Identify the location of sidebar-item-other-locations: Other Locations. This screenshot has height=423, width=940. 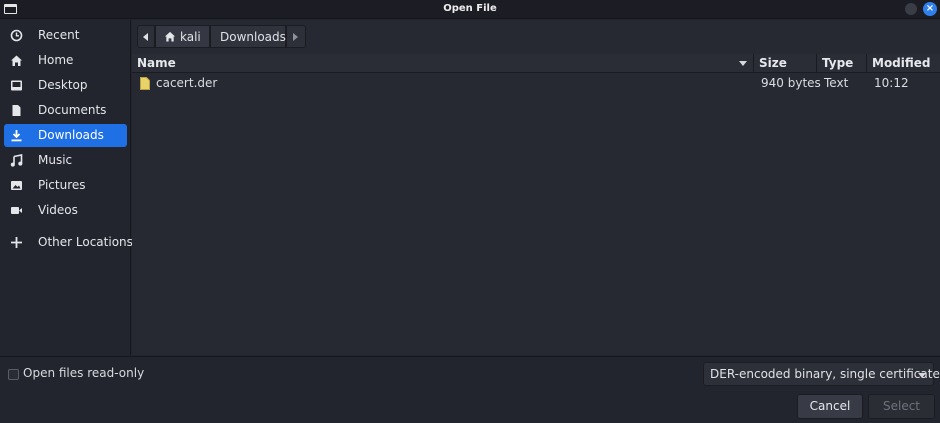
(68, 242).